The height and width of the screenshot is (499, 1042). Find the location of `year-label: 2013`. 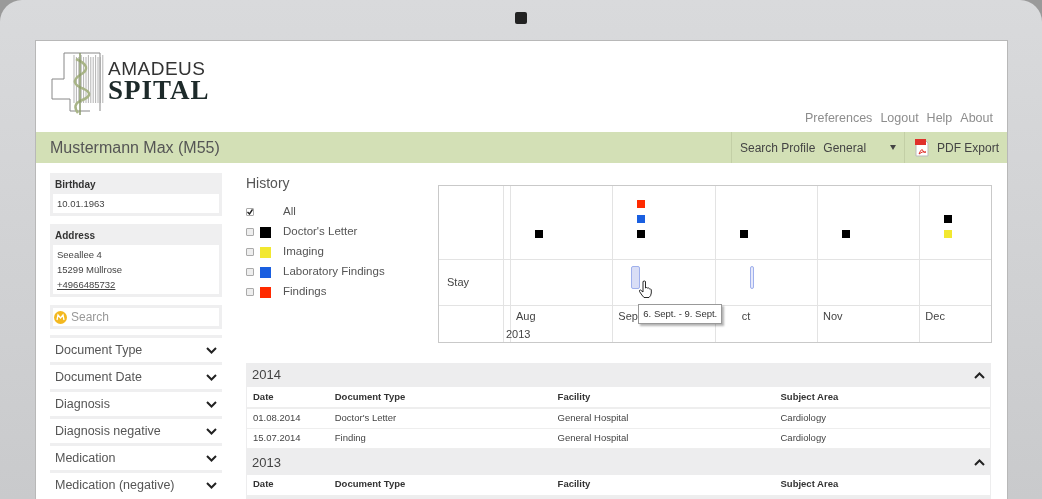

year-label: 2013 is located at coordinates (518, 334).